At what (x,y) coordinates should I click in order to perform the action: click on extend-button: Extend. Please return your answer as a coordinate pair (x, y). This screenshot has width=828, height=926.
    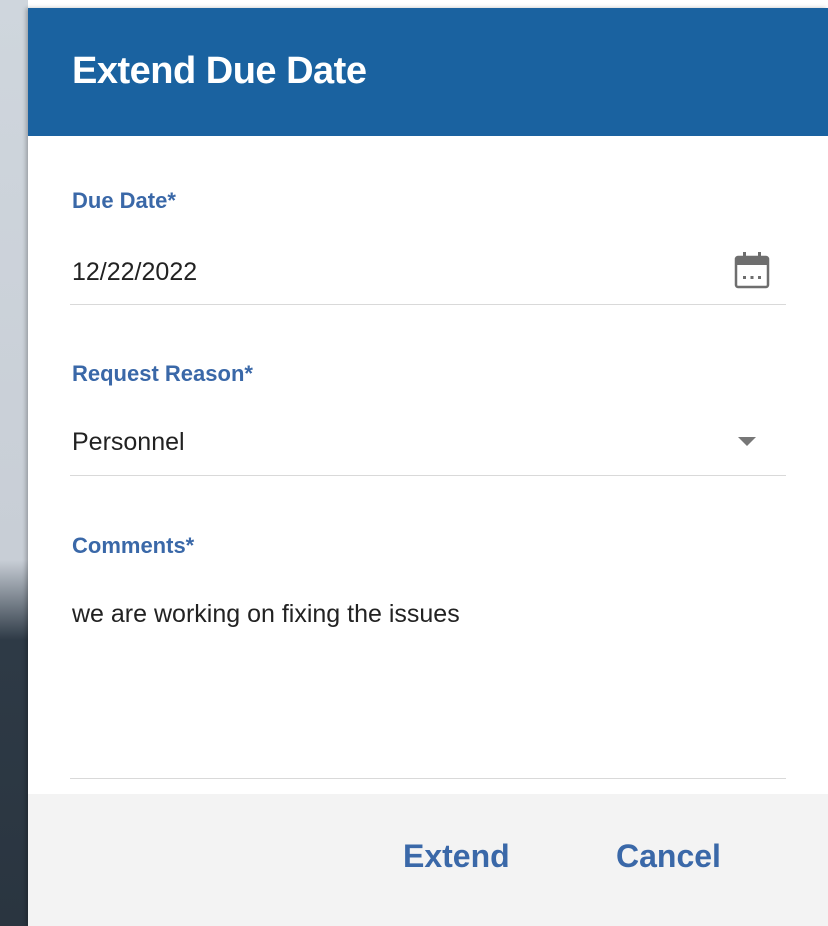
    Looking at the image, I should click on (456, 856).